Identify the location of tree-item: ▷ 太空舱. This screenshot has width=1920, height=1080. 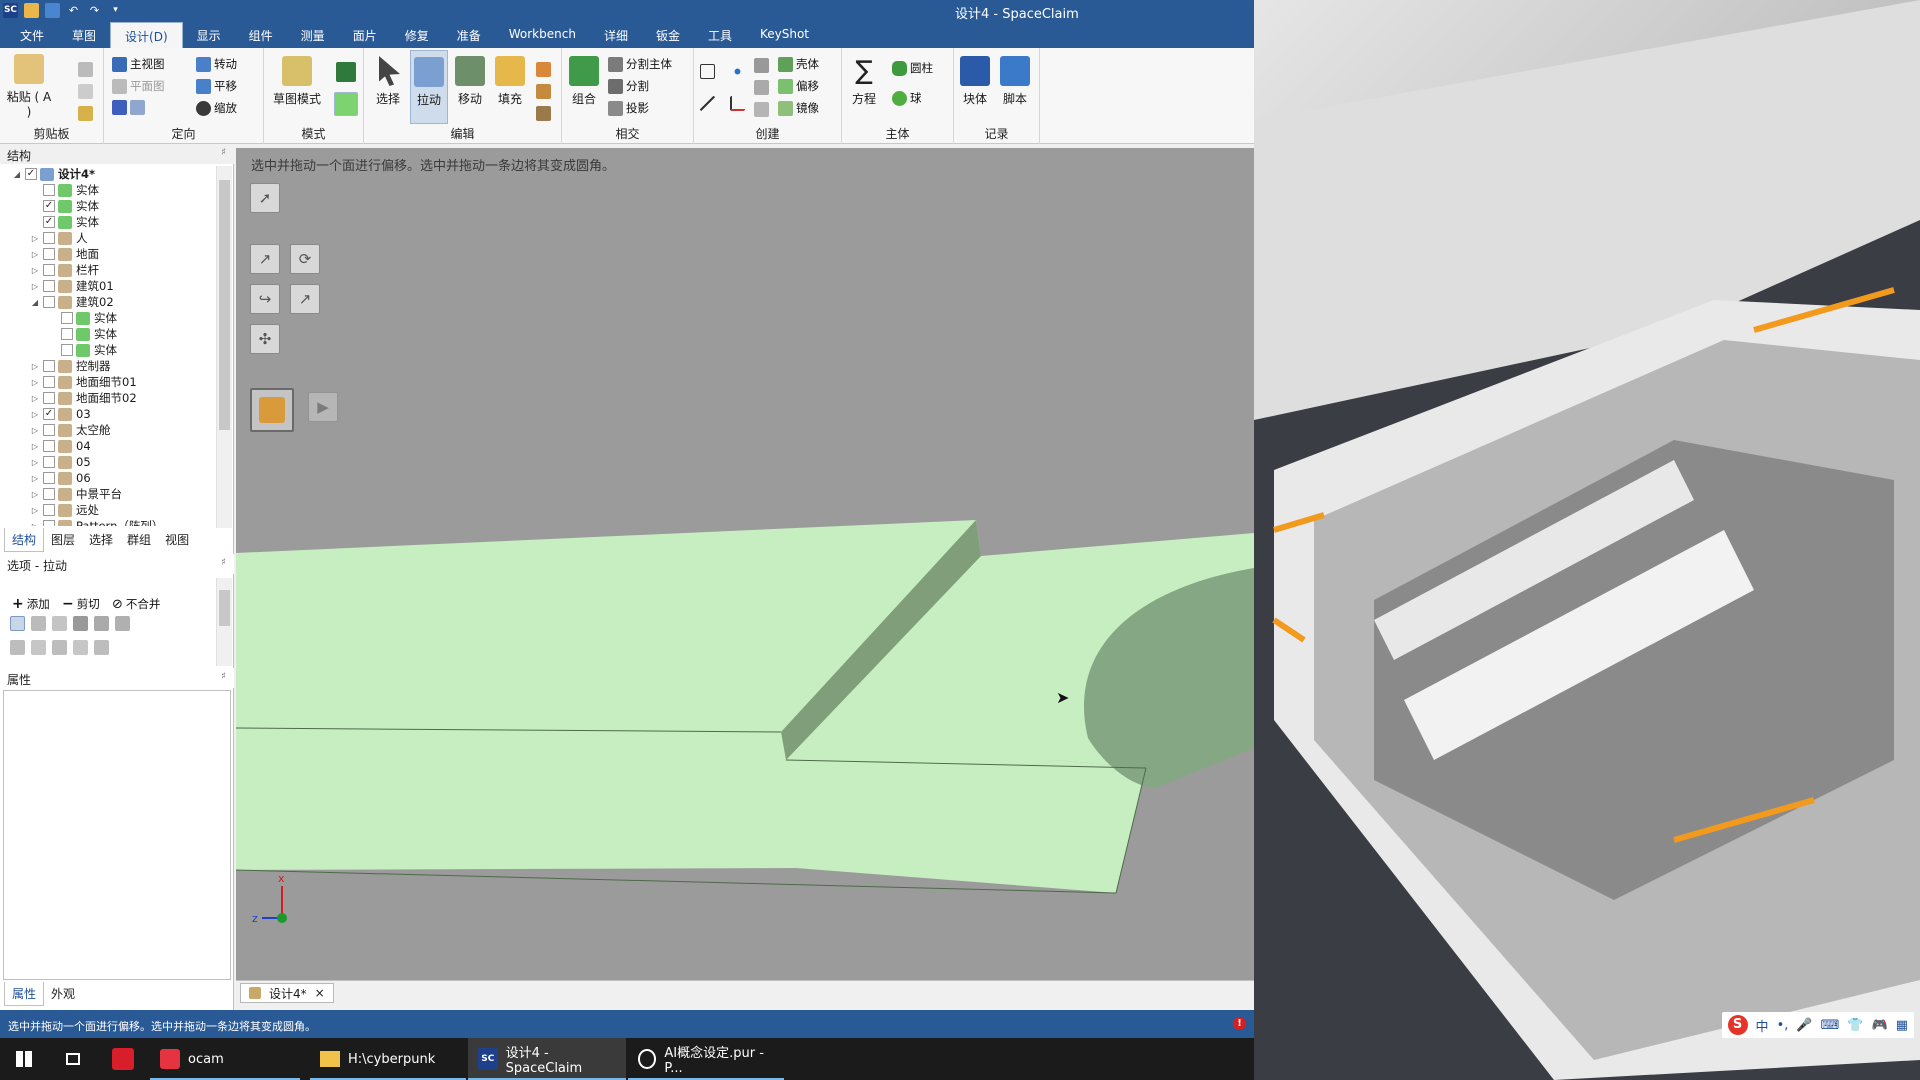
(70, 430).